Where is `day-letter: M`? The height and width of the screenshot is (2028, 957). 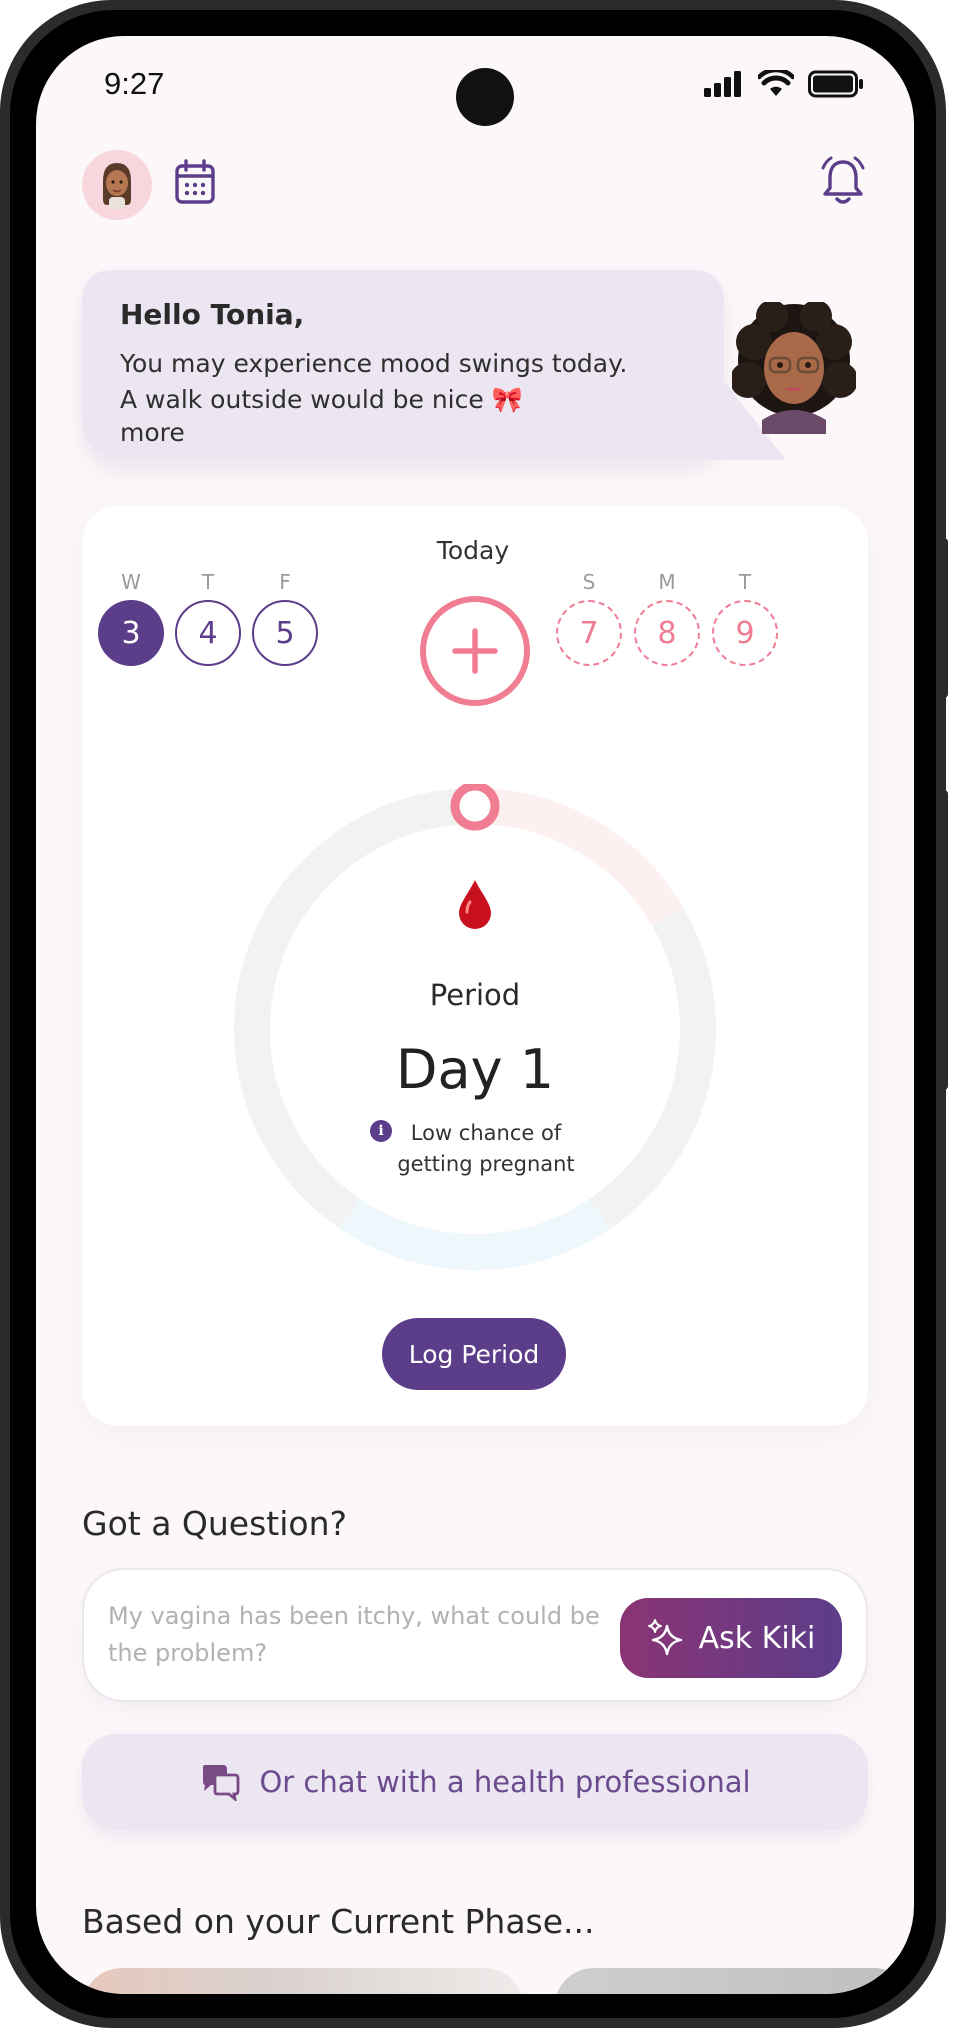
day-letter: M is located at coordinates (667, 582).